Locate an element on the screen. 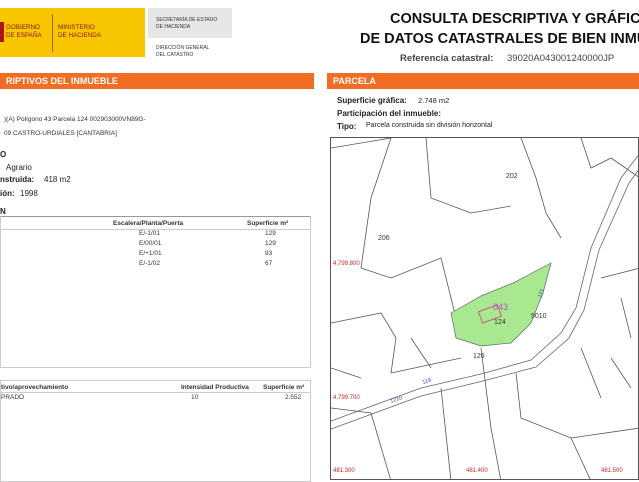 The width and height of the screenshot is (639, 482). coat-of-arms-icon is located at coordinates (2, 34).